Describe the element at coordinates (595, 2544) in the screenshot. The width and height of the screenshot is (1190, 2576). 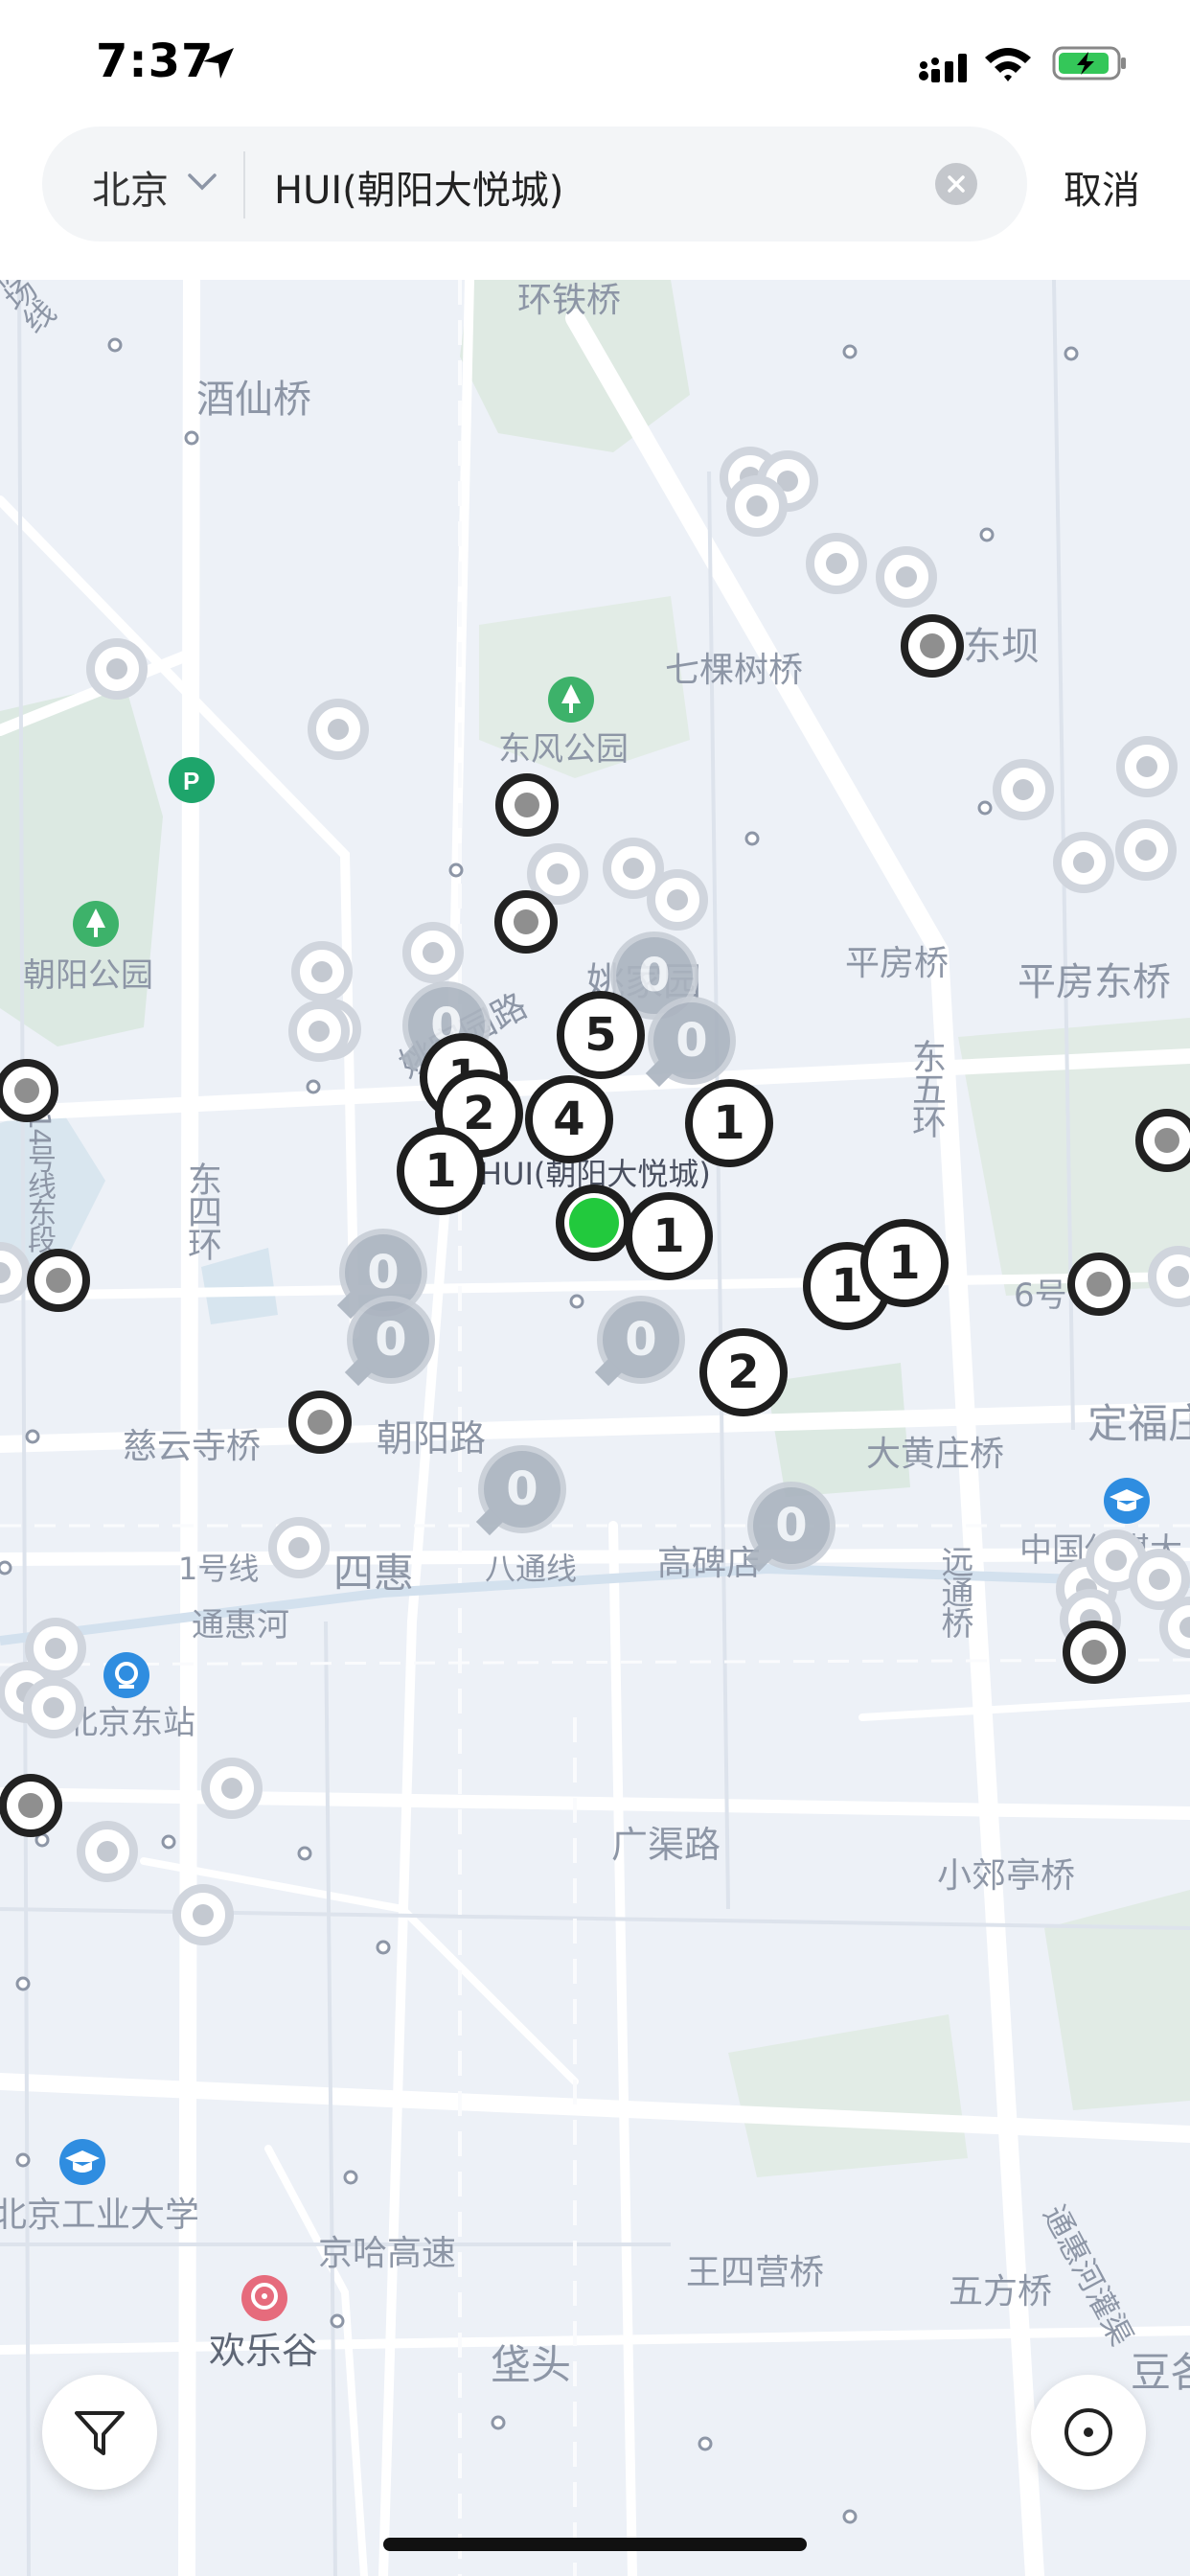
I see `home-indicator` at that location.